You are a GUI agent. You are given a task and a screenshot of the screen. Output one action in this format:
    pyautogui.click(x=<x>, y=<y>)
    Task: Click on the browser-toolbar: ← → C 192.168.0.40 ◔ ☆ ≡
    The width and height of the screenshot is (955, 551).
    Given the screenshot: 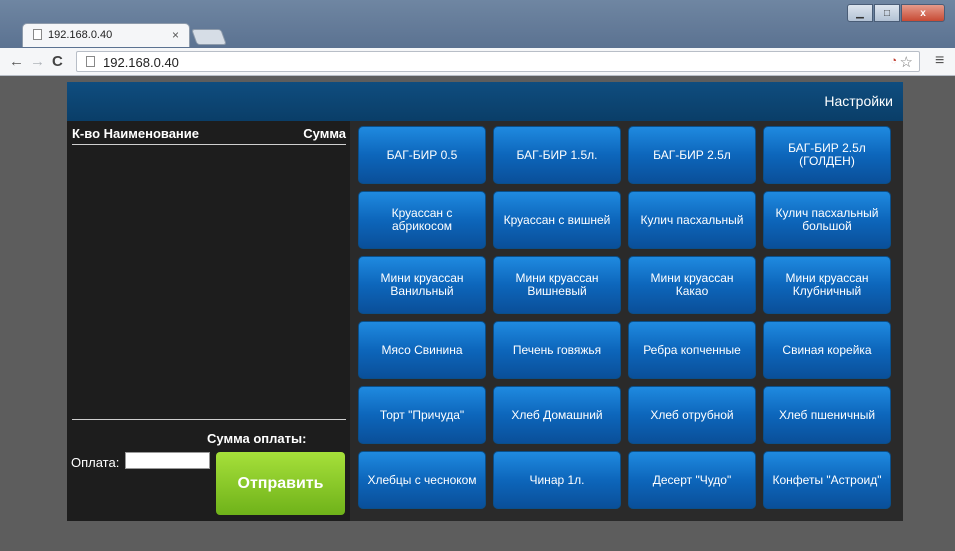 What is the action you would take?
    pyautogui.click(x=477, y=62)
    